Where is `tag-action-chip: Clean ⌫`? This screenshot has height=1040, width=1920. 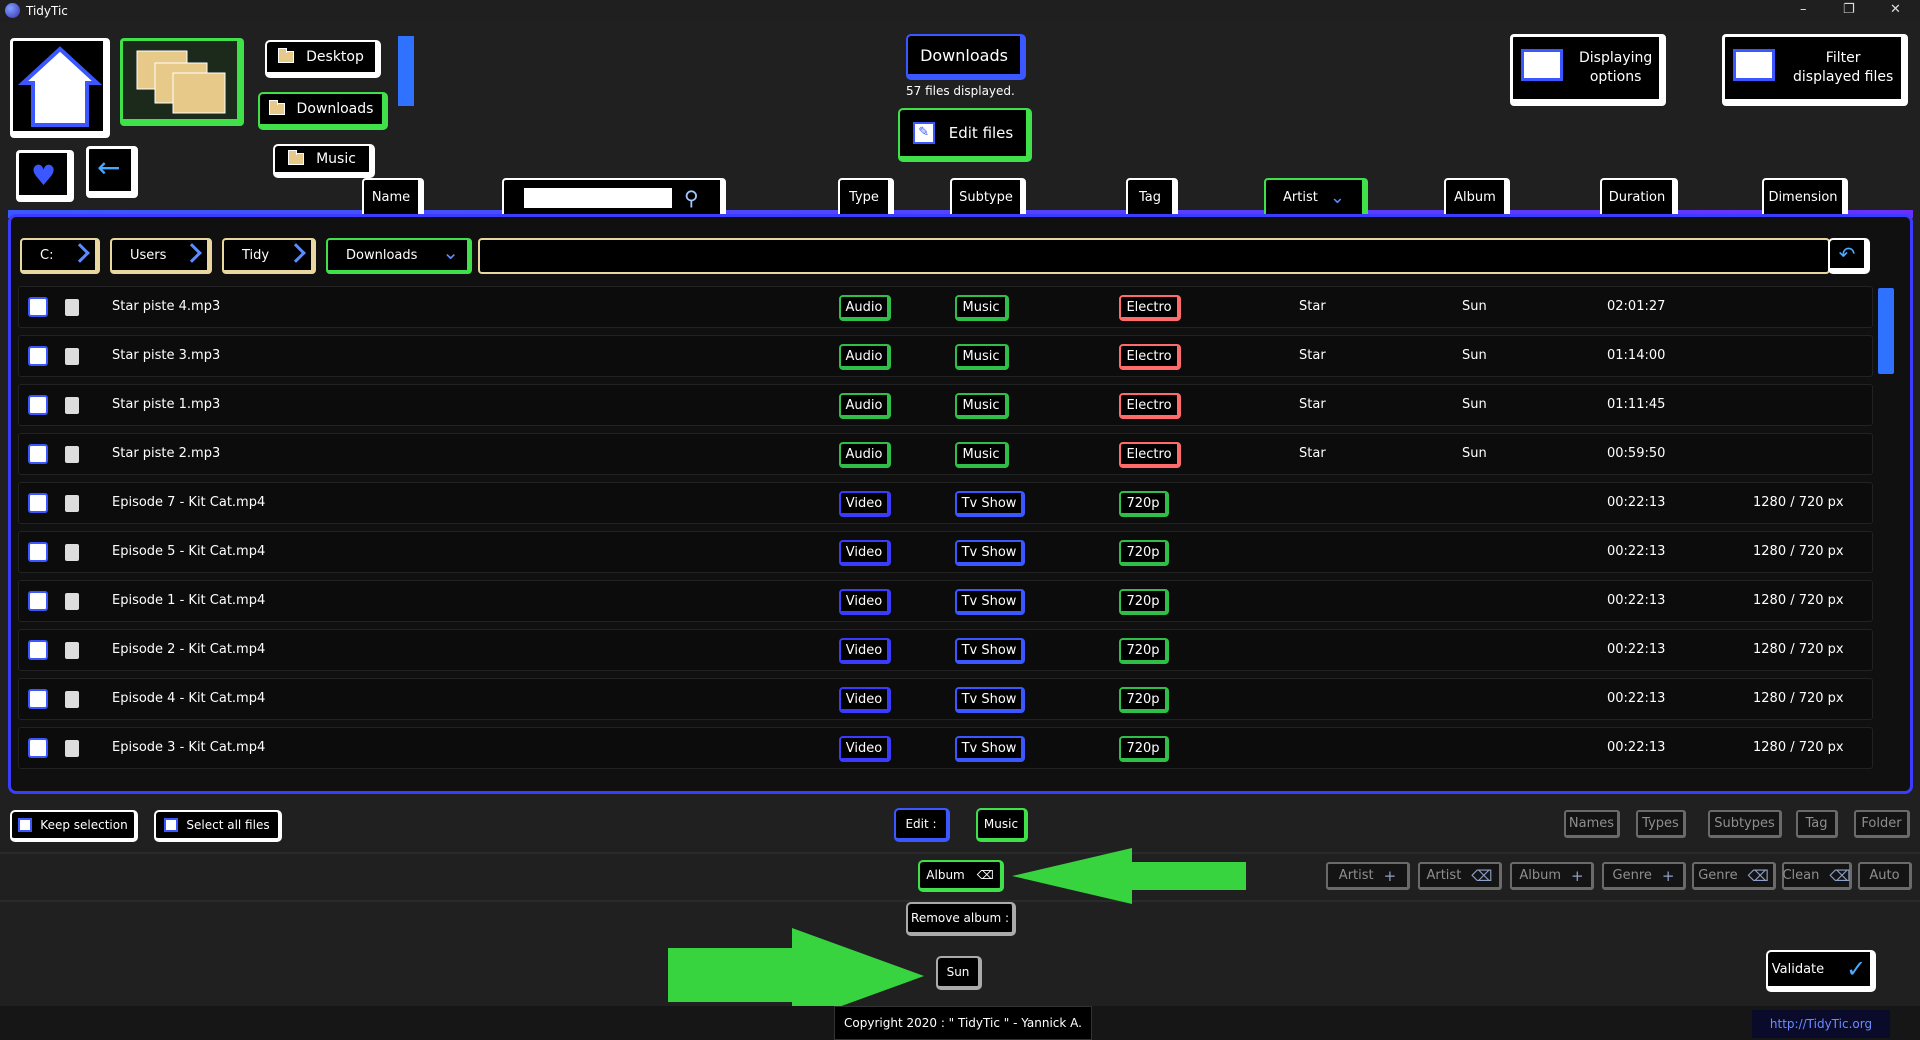
tag-action-chip: Clean ⌫ is located at coordinates (1817, 876).